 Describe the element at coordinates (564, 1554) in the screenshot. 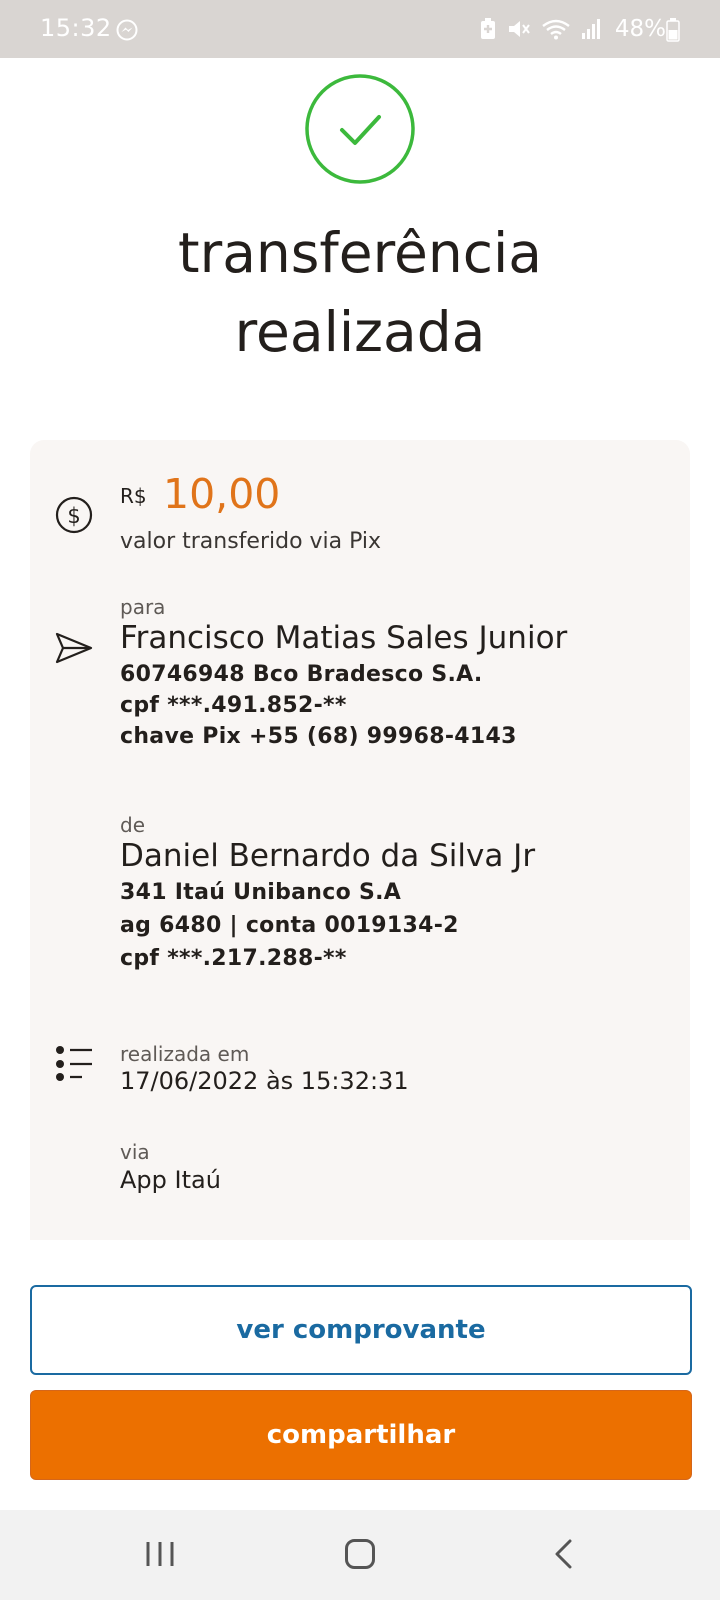

I see `back-icon` at that location.